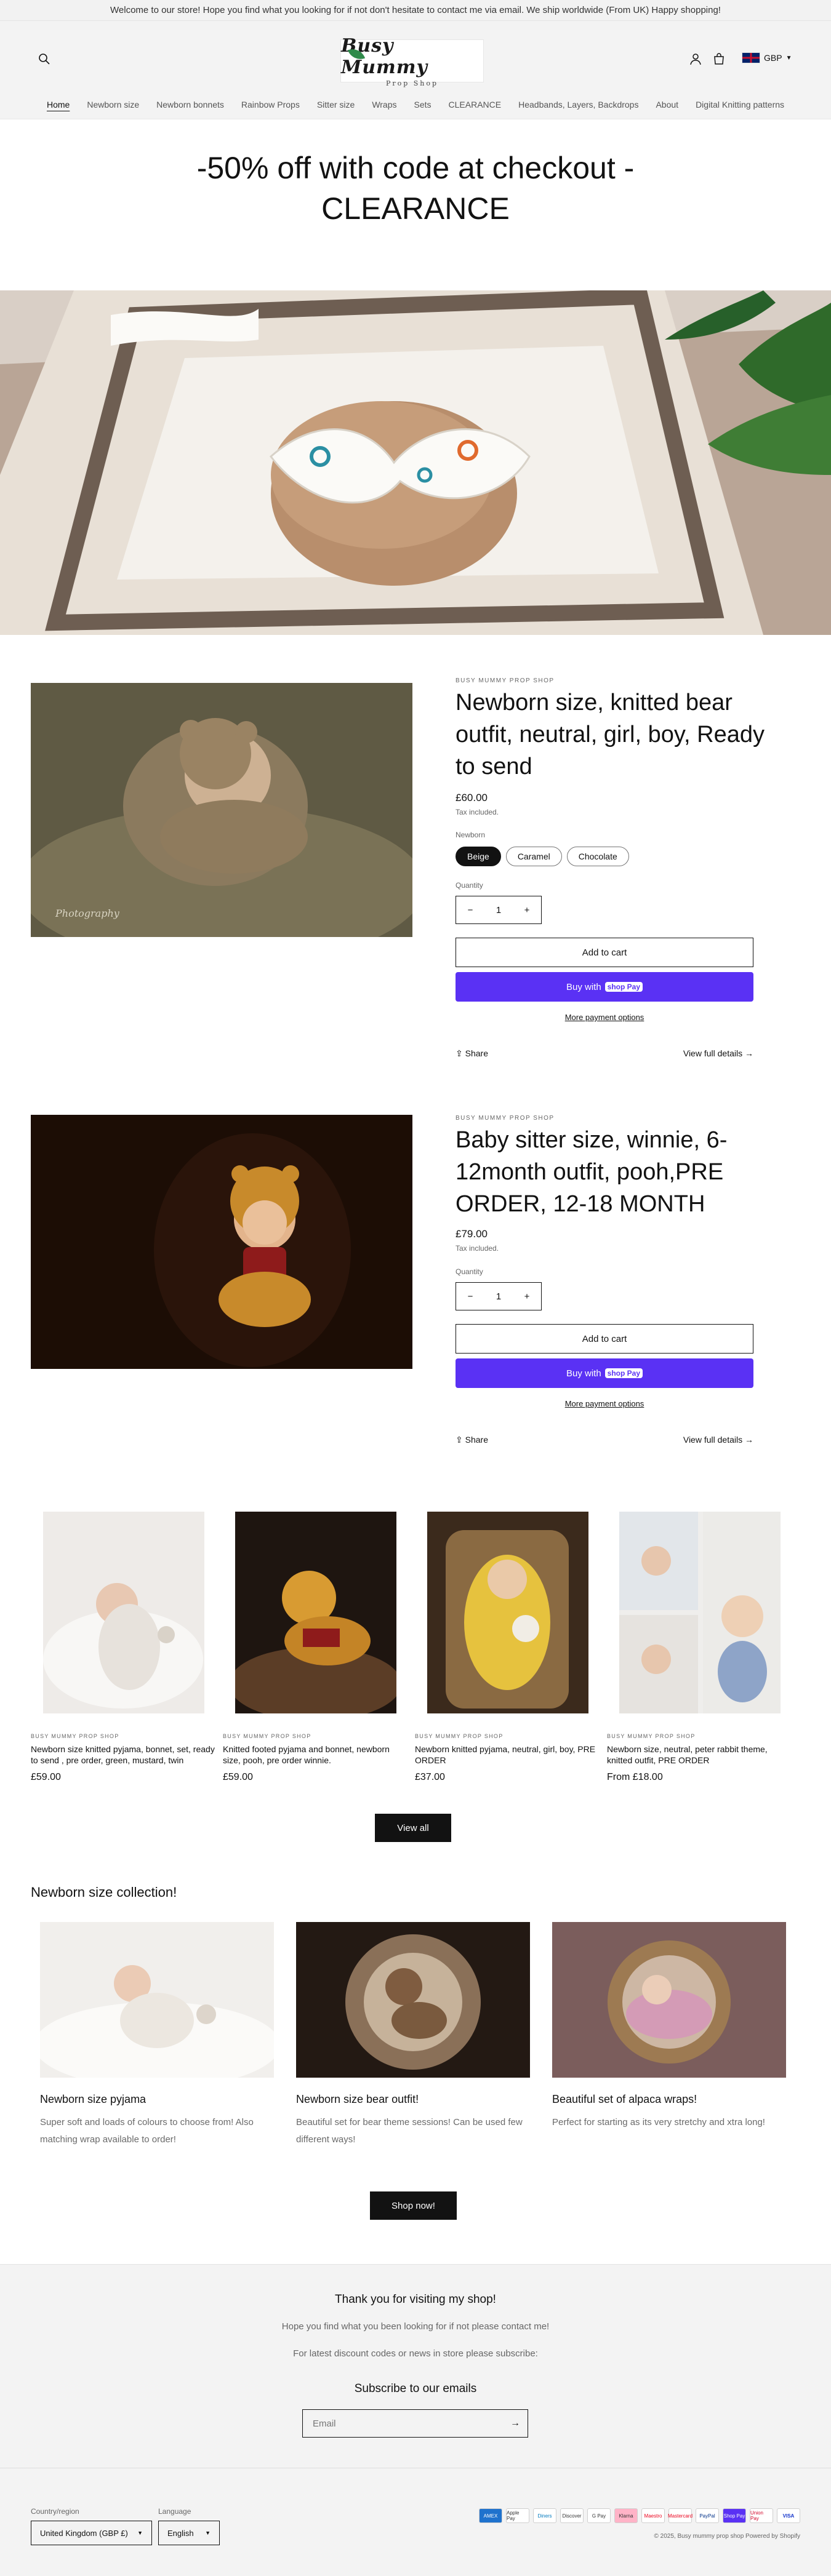  I want to click on product-1-vendor: BUSY MUMMY PROP SHOP, so click(505, 681).